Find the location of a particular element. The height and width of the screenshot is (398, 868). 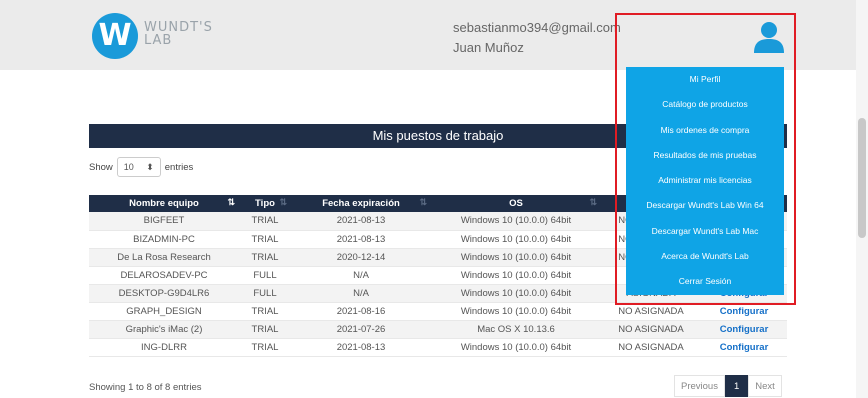

column-header-4: OS ⇅ is located at coordinates (516, 203).